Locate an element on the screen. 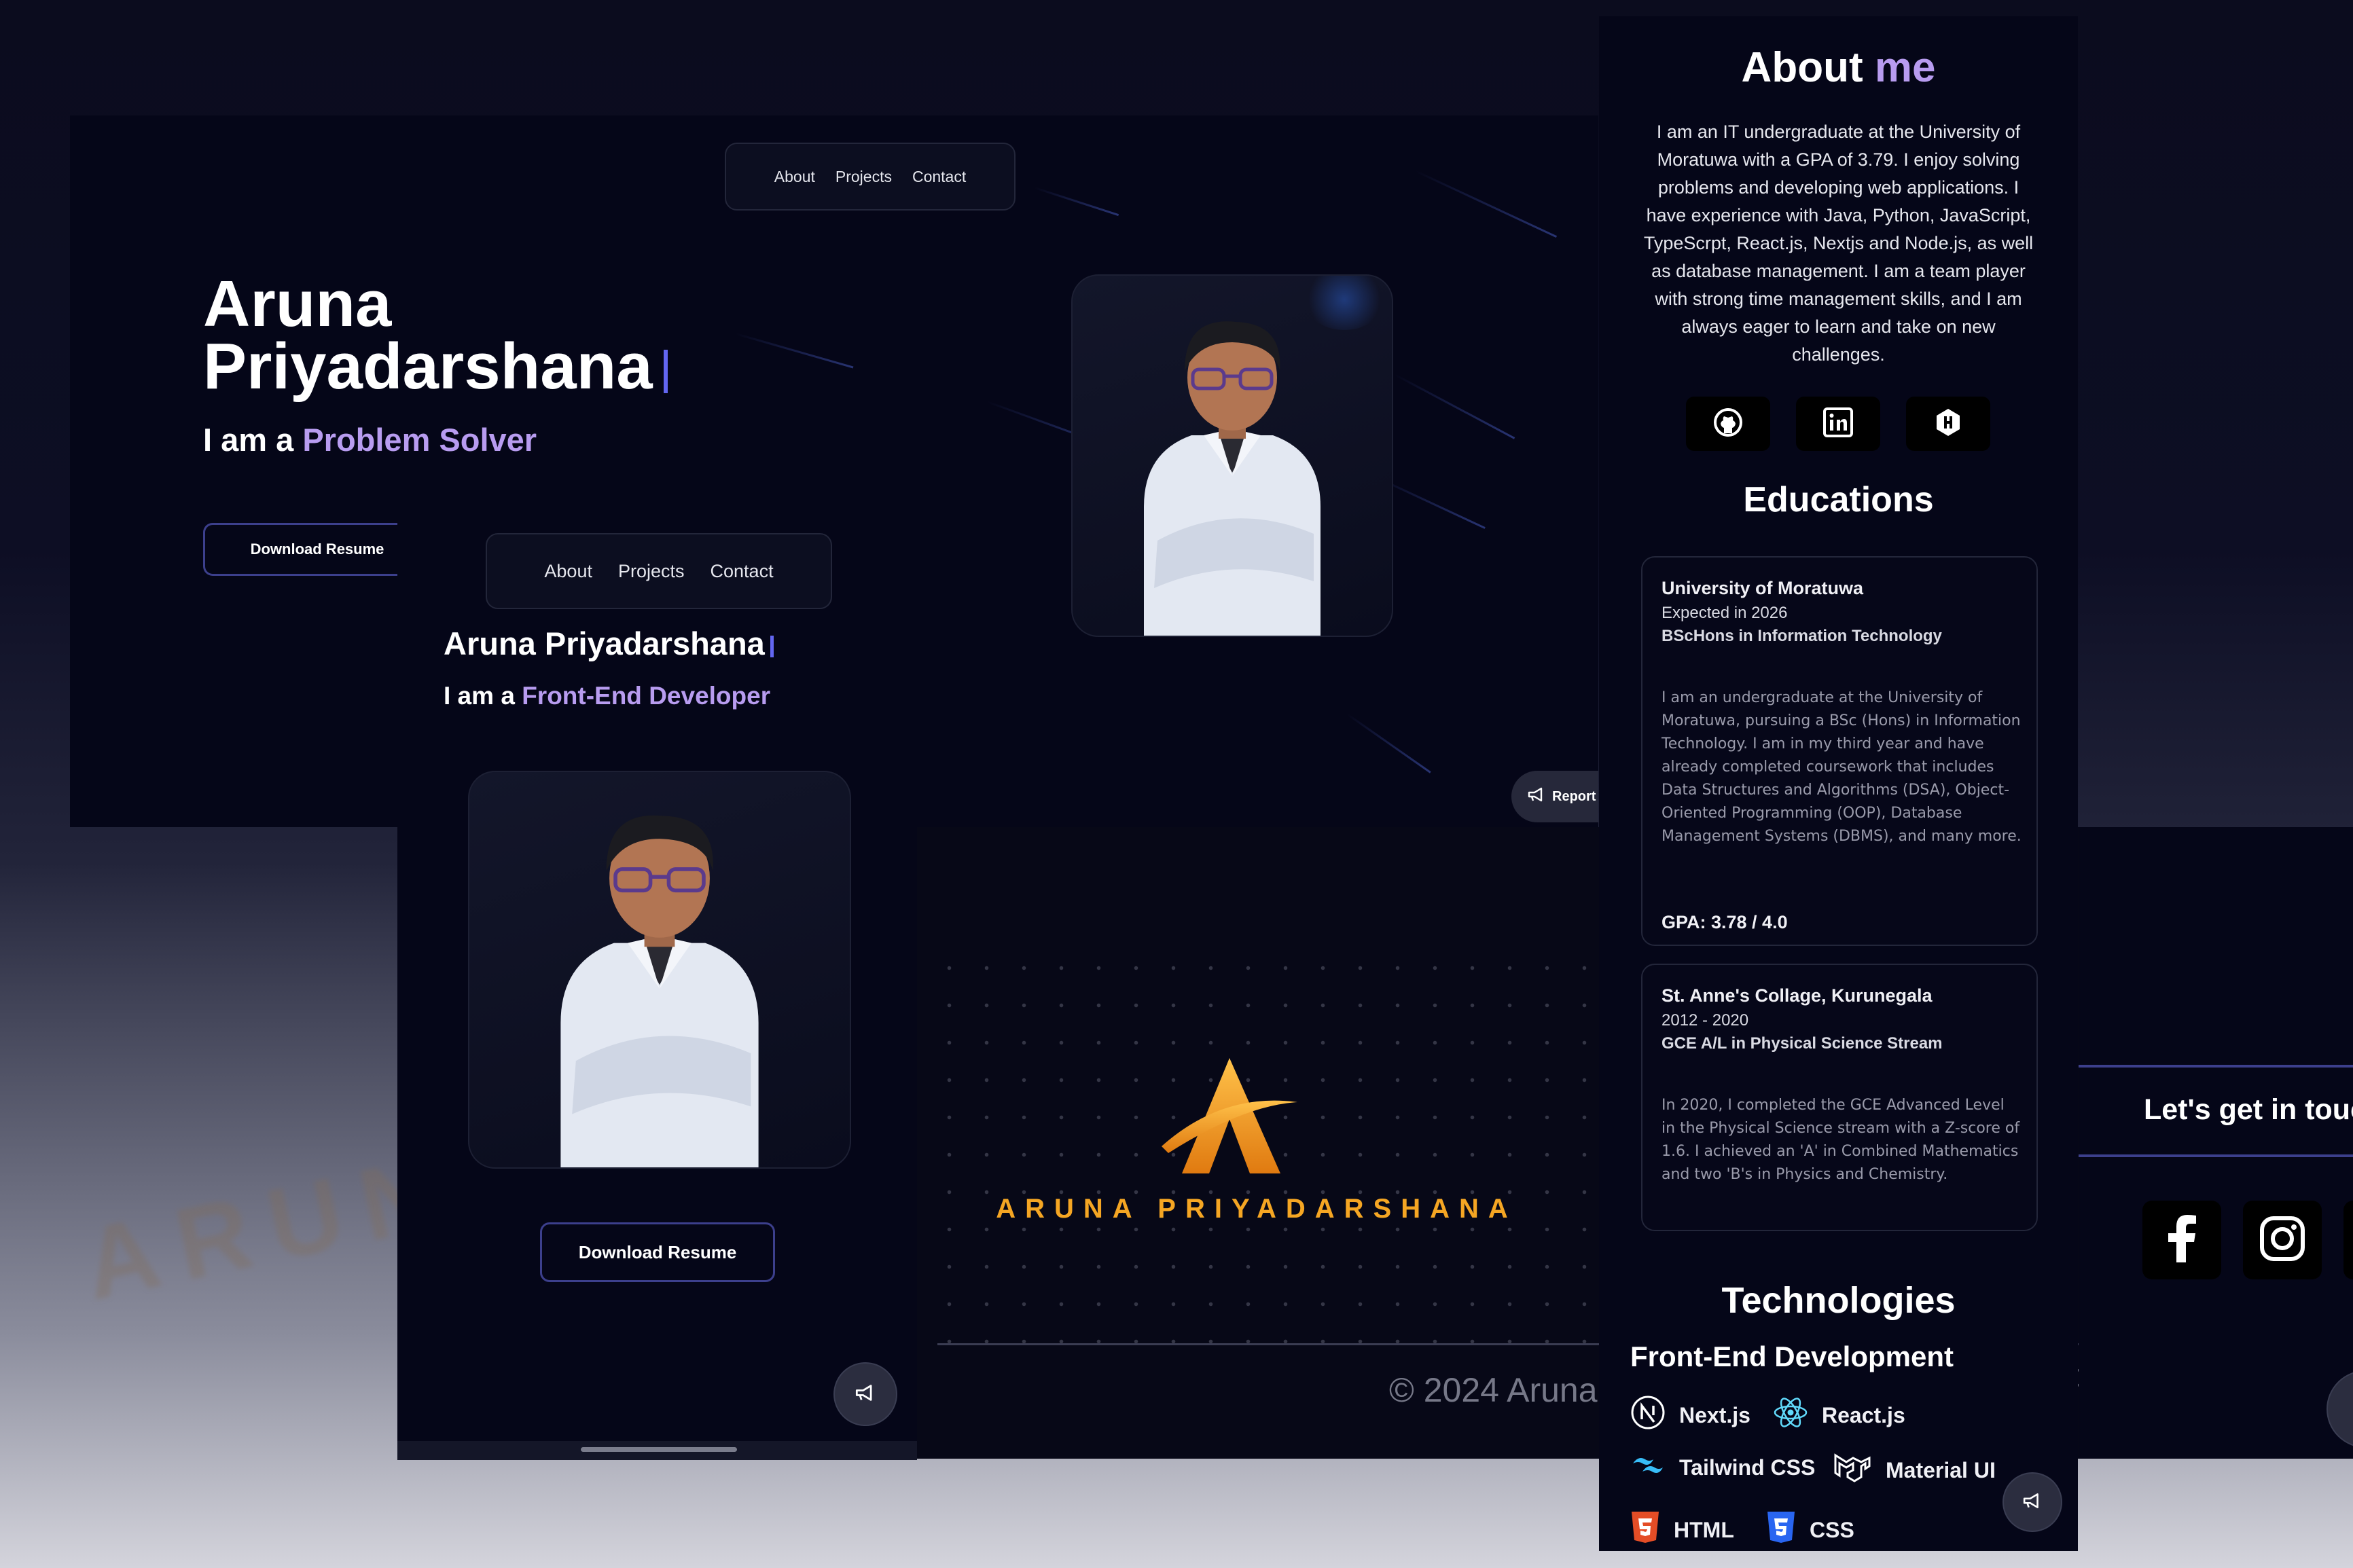 The width and height of the screenshot is (2353, 1568). hero-name: Aruna Priyadarshana is located at coordinates (435, 333).